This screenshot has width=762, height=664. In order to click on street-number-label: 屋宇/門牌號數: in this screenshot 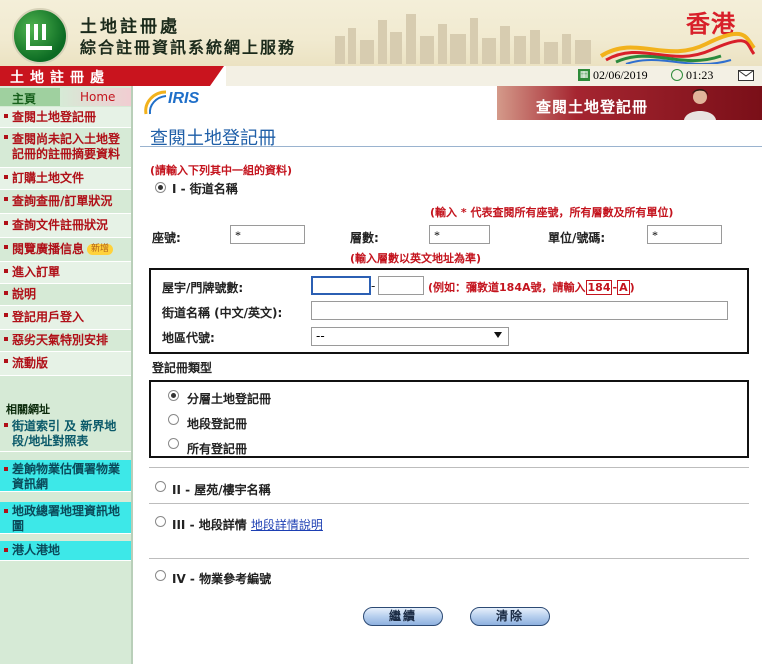, I will do `click(203, 288)`.